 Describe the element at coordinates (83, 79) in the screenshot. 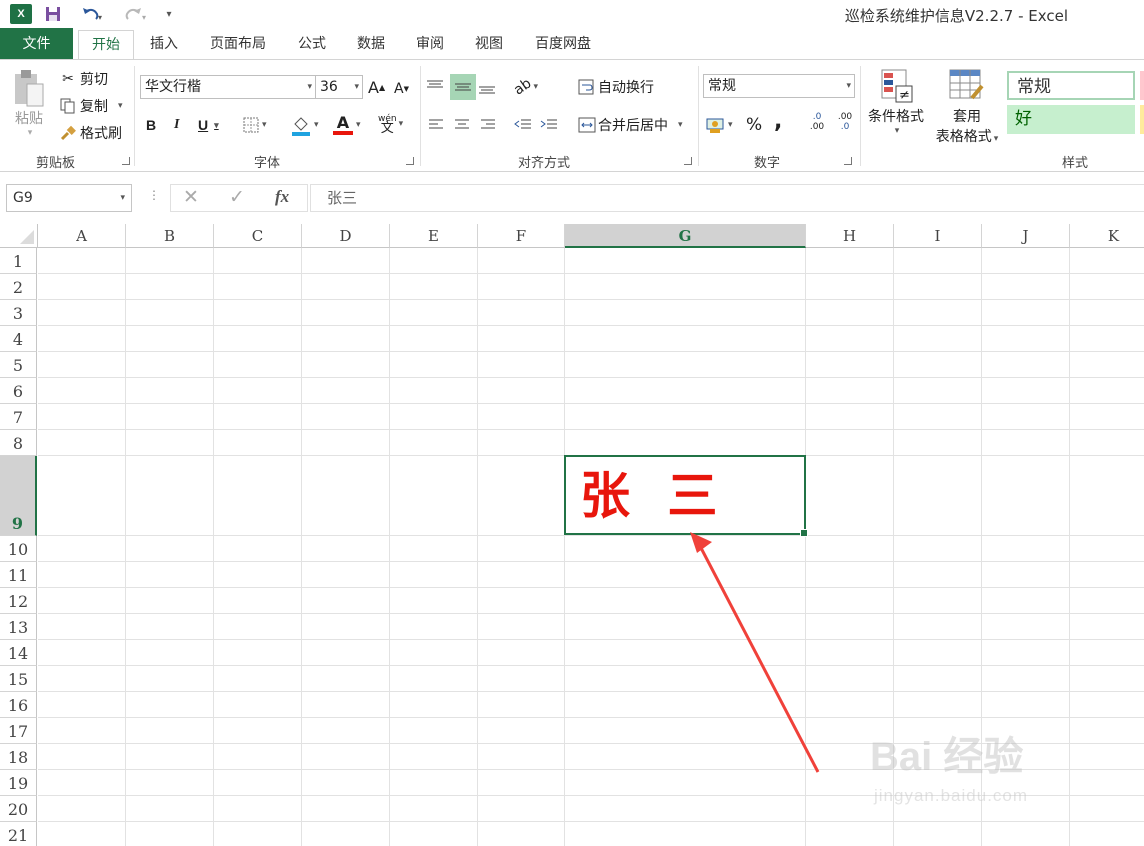

I see `cut-button: ✂ 剪切` at that location.